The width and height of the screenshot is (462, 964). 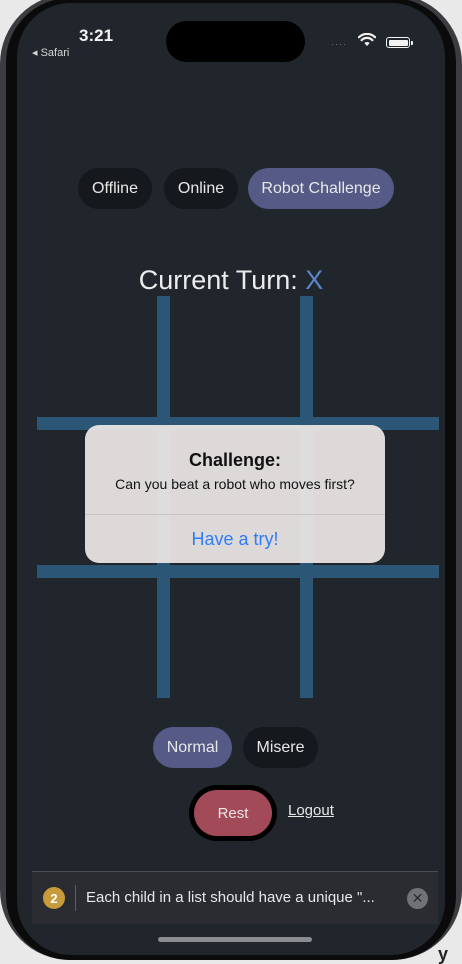 What do you see at coordinates (443, 954) in the screenshot?
I see `background-page-text: y h` at bounding box center [443, 954].